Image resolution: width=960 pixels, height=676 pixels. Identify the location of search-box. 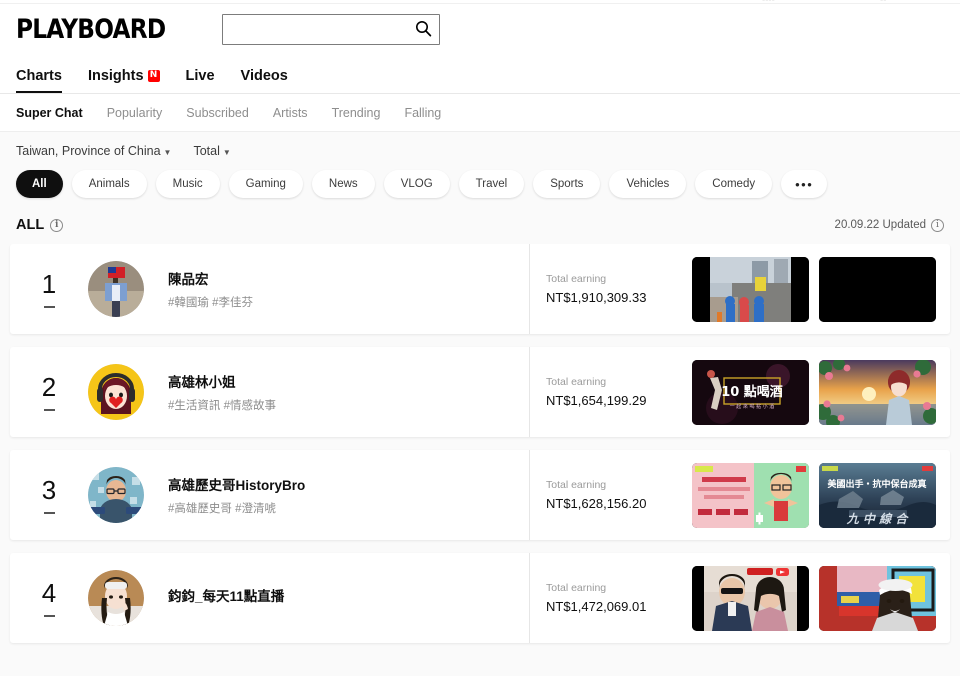
(330, 29).